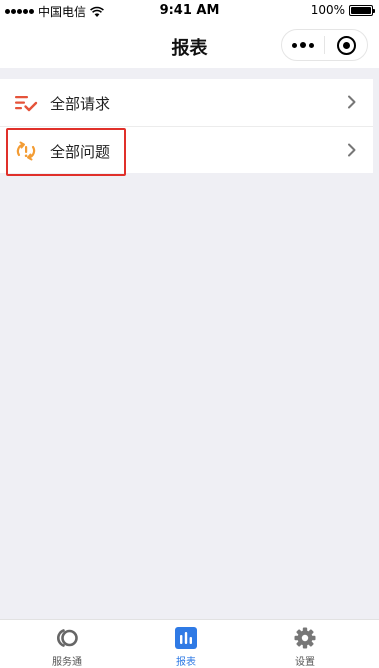 This screenshot has width=379, height=668. Describe the element at coordinates (186, 149) in the screenshot. I see `list-item-all-problems: 全部问题` at that location.